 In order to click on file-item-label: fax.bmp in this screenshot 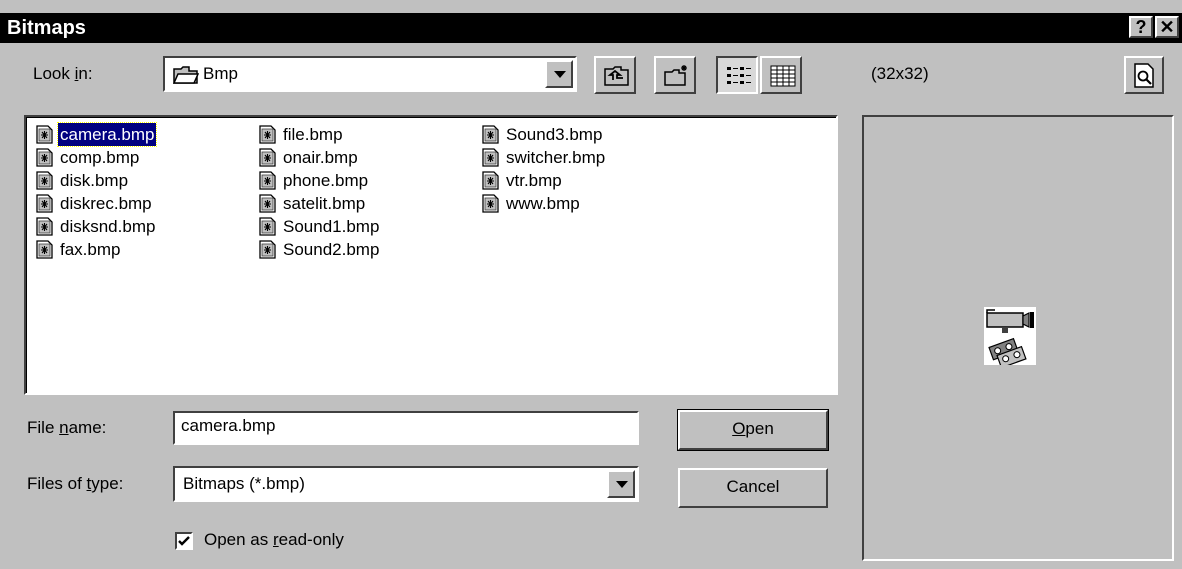, I will do `click(90, 249)`.